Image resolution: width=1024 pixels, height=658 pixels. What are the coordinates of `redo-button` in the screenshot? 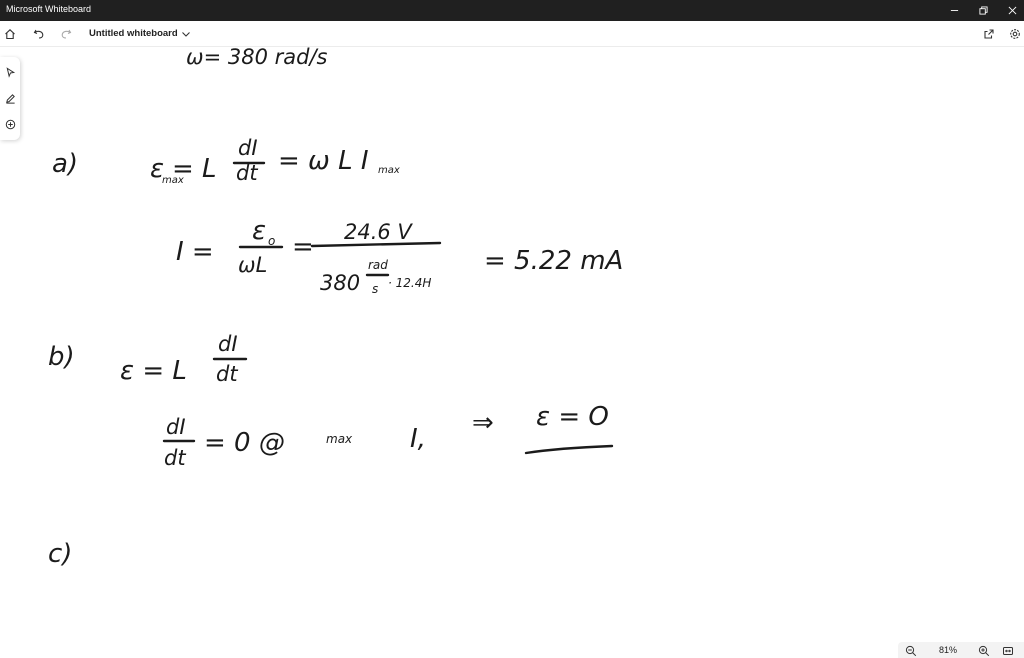 It's located at (66, 34).